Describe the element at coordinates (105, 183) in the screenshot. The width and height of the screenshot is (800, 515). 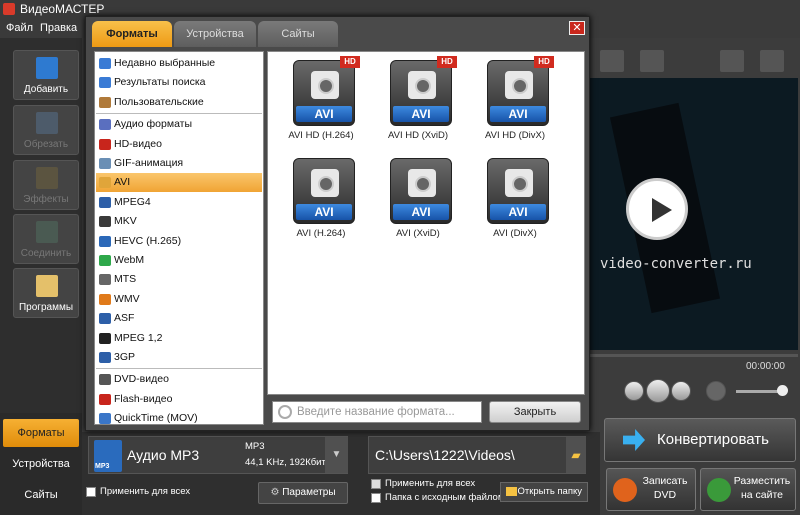
I see `avi-icon` at that location.